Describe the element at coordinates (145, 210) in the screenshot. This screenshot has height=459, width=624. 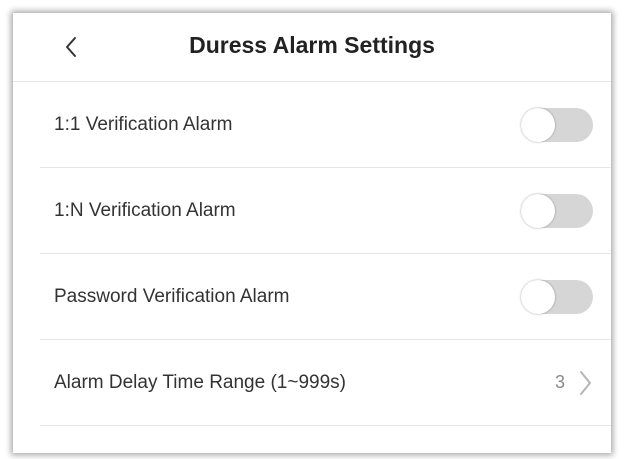
I see `setting-label: 1:N Verification Alarm` at that location.